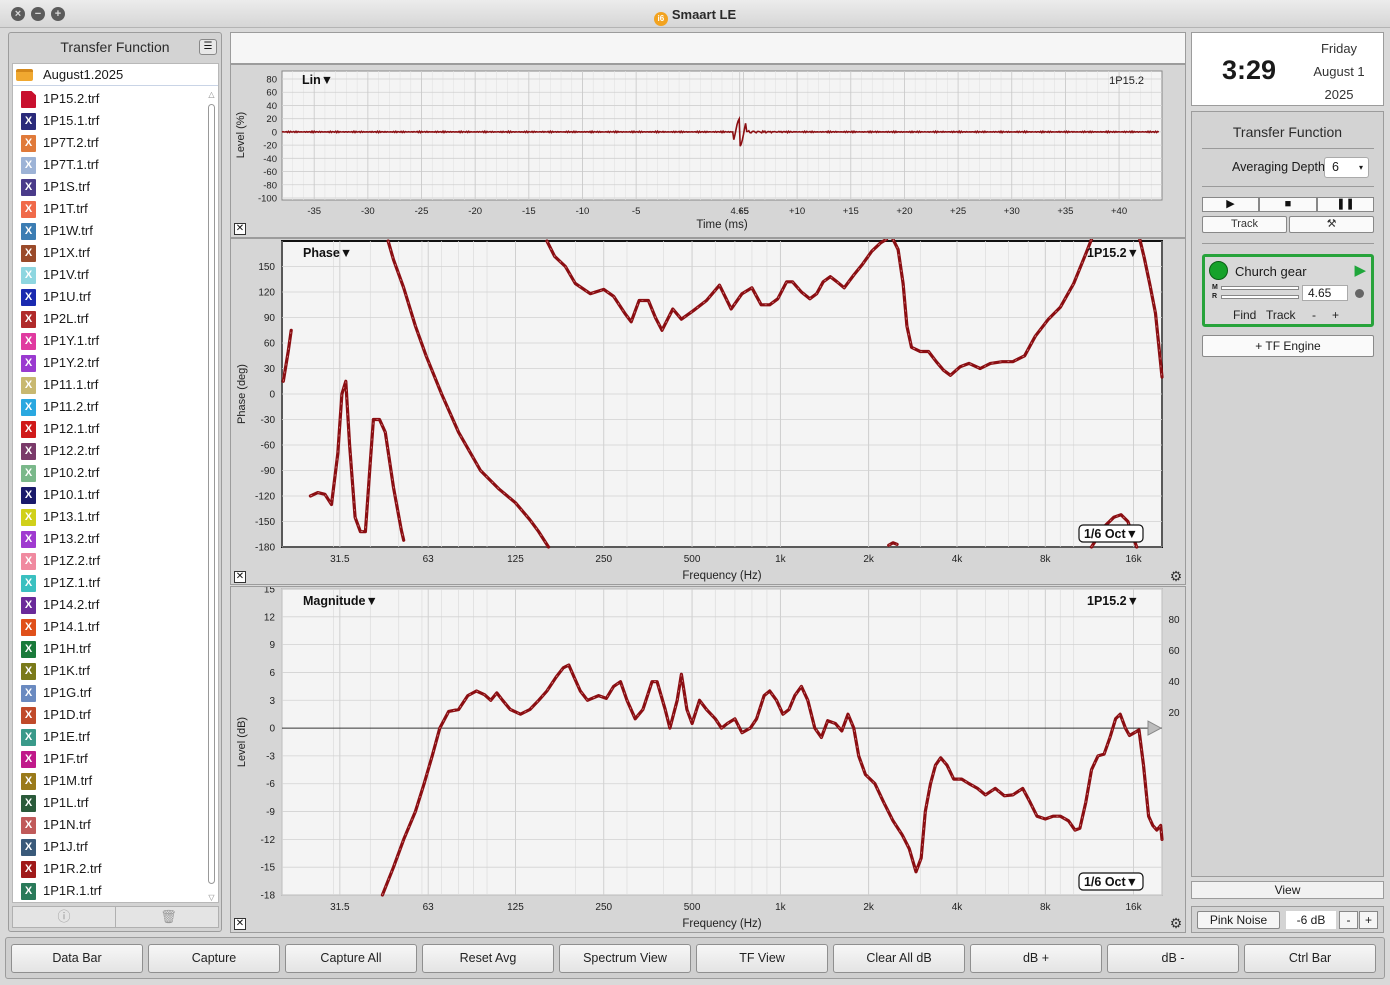  What do you see at coordinates (1036, 958) in the screenshot?
I see `command-button-db: dB +` at bounding box center [1036, 958].